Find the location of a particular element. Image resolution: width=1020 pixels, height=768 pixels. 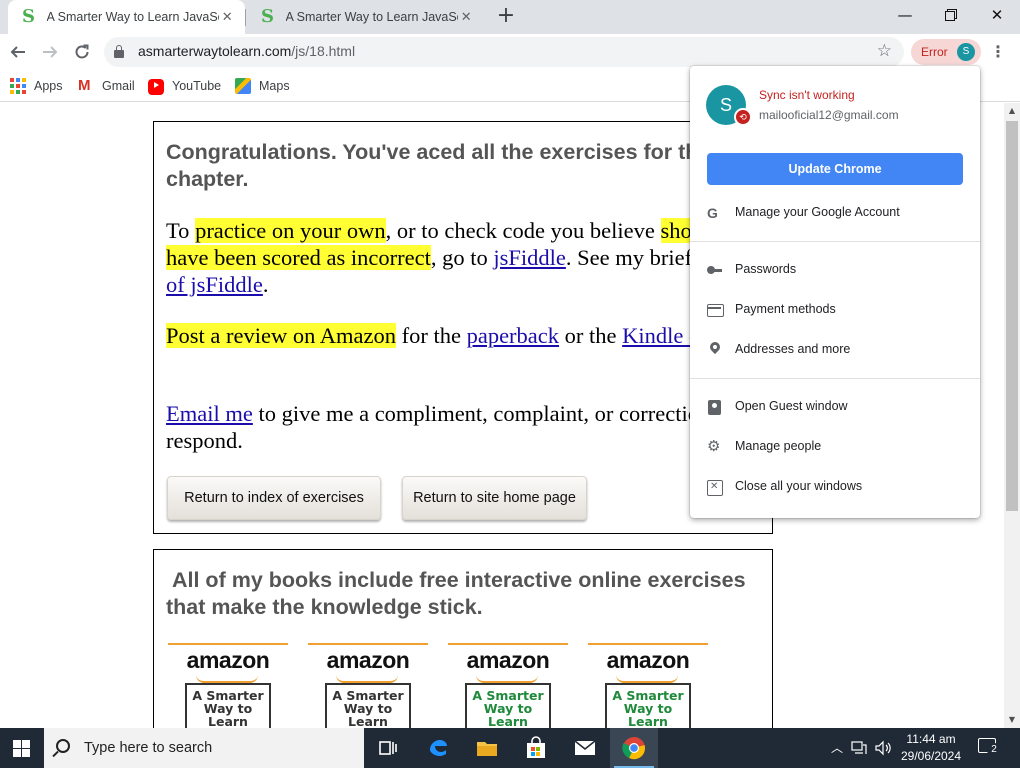

highlighted-text: practice on your own is located at coordinates (290, 230).